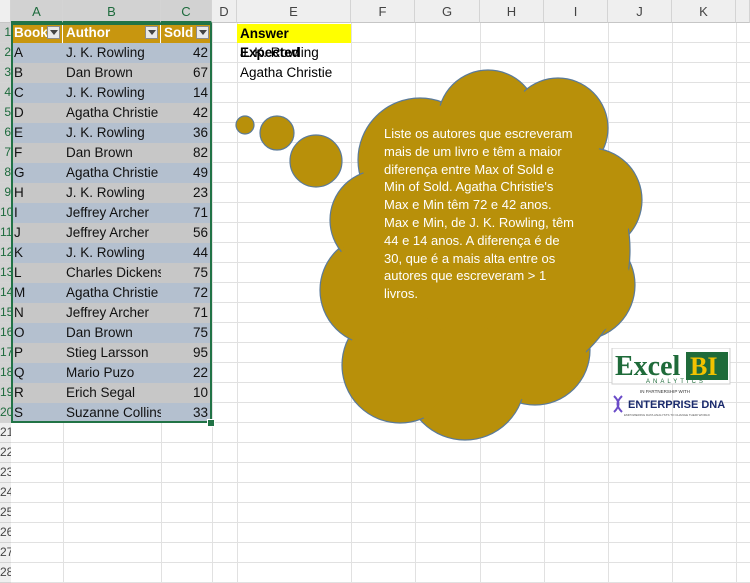 The image size is (750, 583). Describe the element at coordinates (5, 113) in the screenshot. I see `row-header: 5` at that location.